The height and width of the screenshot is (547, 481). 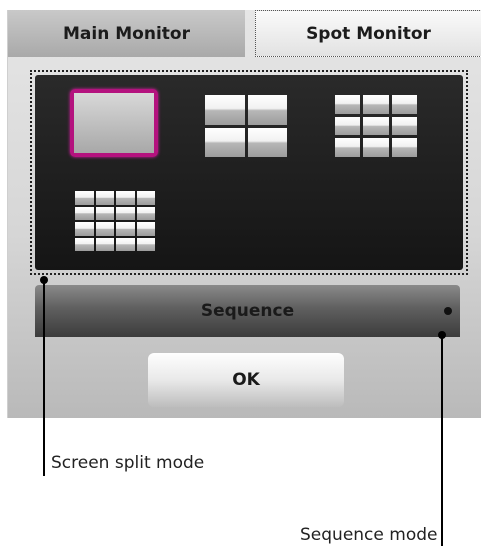 I want to click on sequence-indicator-dot, so click(x=448, y=311).